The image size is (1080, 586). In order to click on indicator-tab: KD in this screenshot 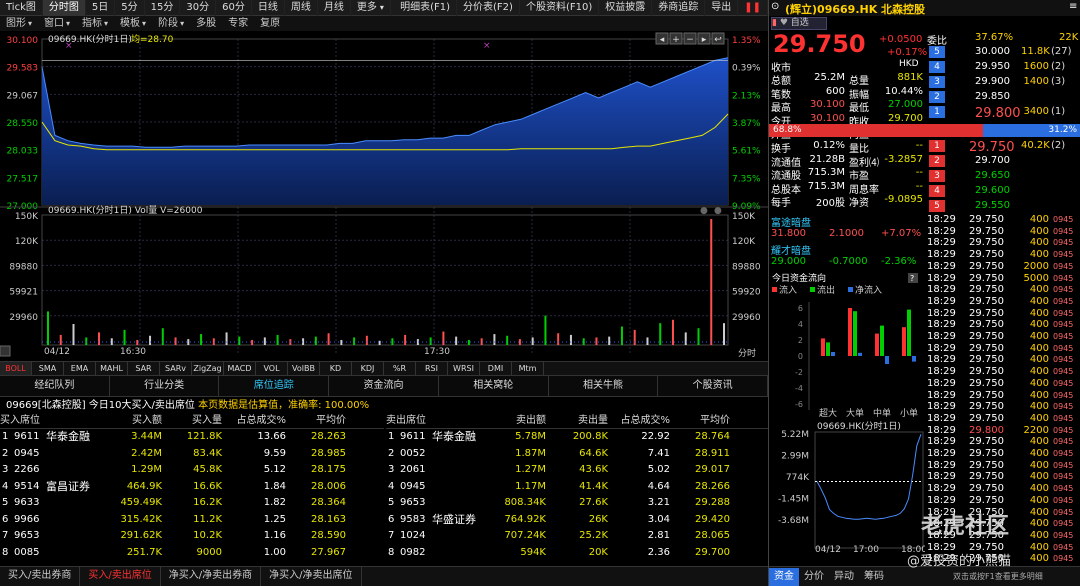, I will do `click(336, 368)`.